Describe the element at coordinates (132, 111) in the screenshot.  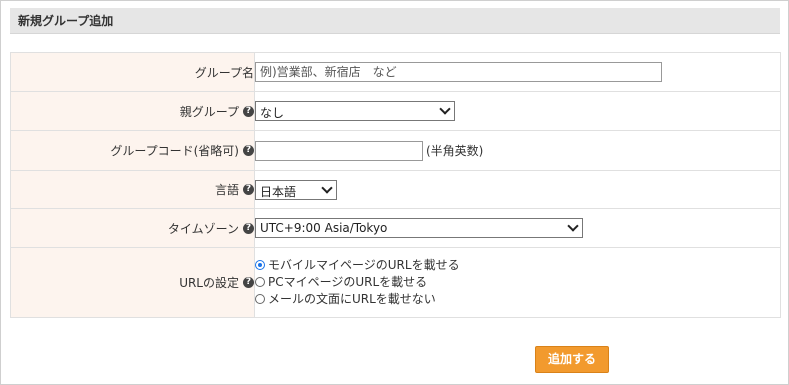
I see `parent-group-label-cell: 親グループ?` at that location.